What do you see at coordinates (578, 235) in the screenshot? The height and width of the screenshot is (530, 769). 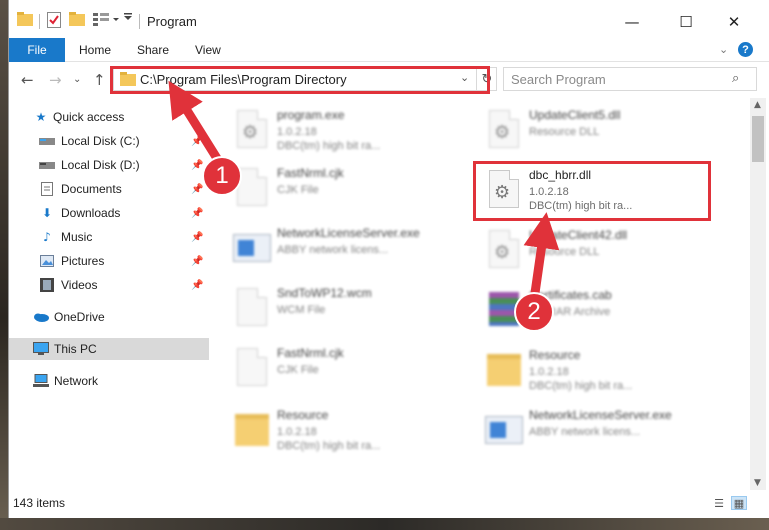 I see `file-name: UpdateClient42.dll` at bounding box center [578, 235].